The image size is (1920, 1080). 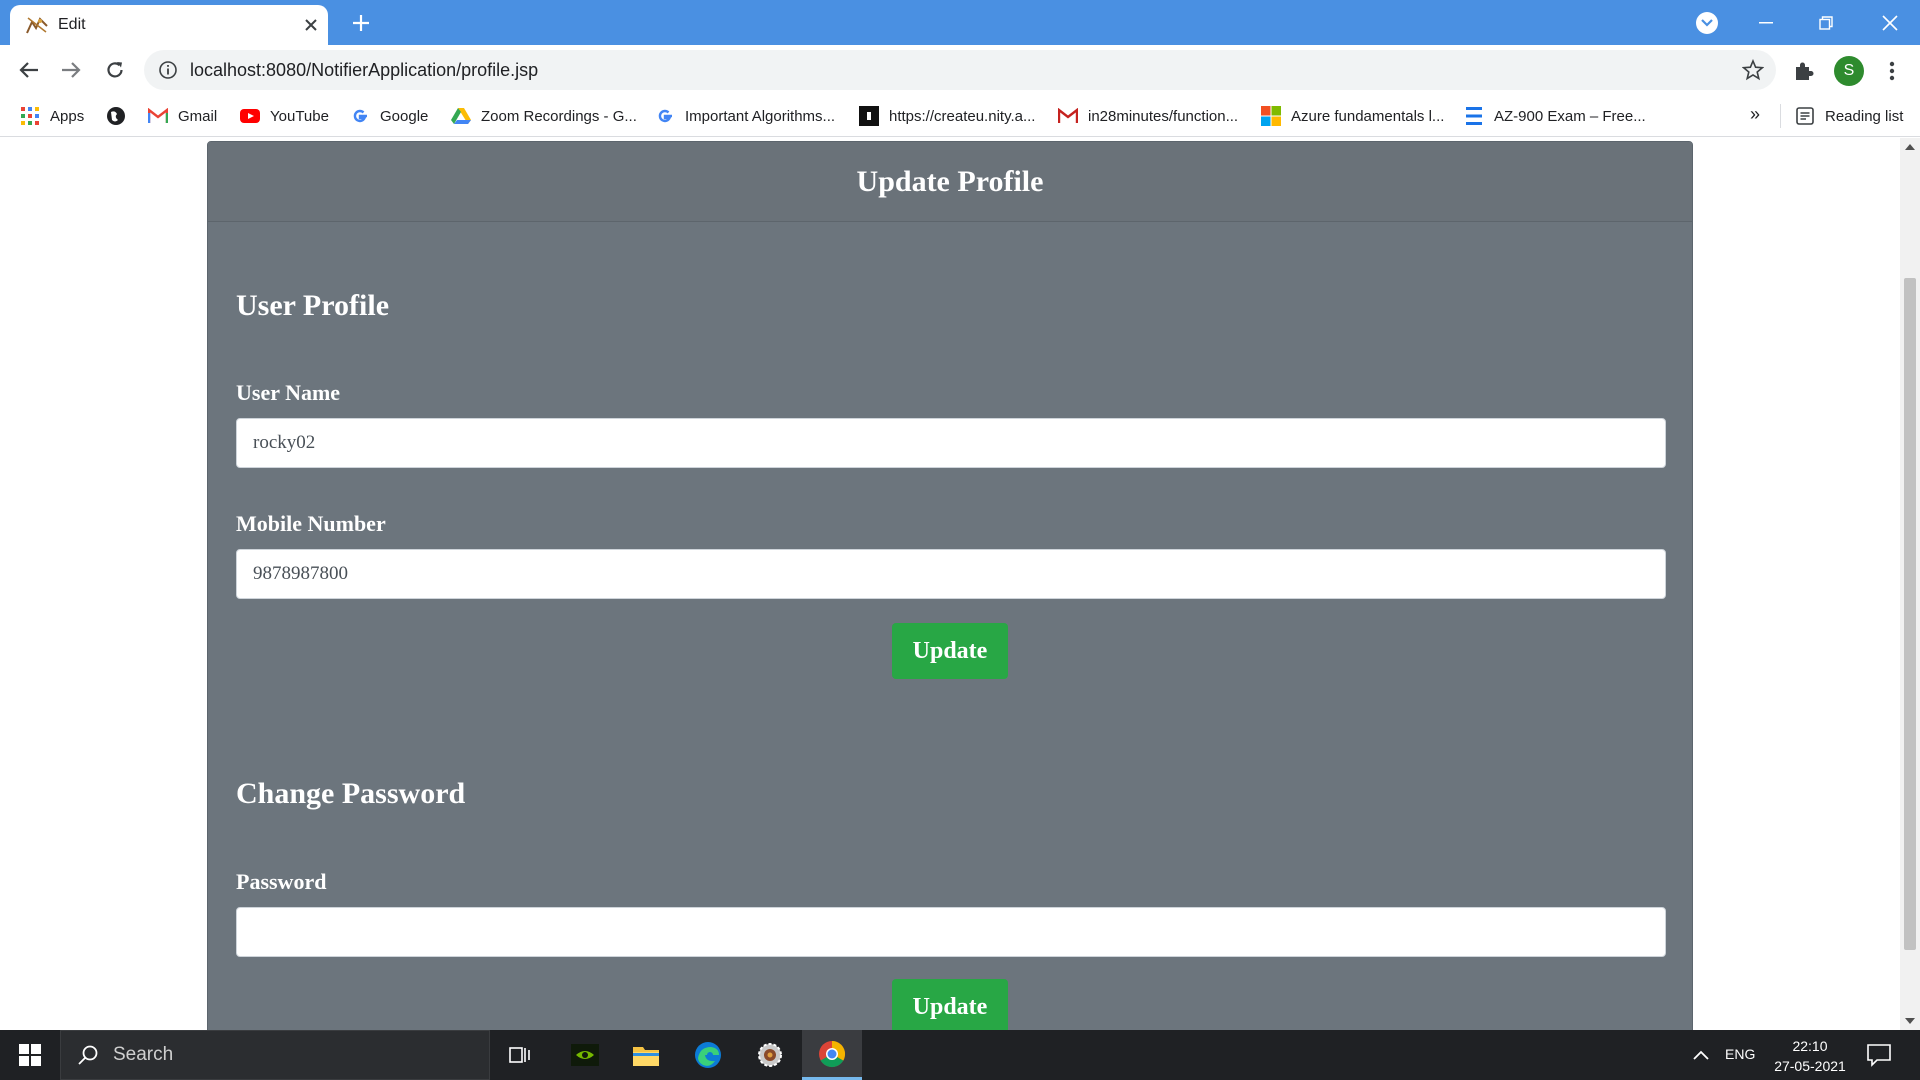 I want to click on extensions-puzzle-icon, so click(x=1804, y=71).